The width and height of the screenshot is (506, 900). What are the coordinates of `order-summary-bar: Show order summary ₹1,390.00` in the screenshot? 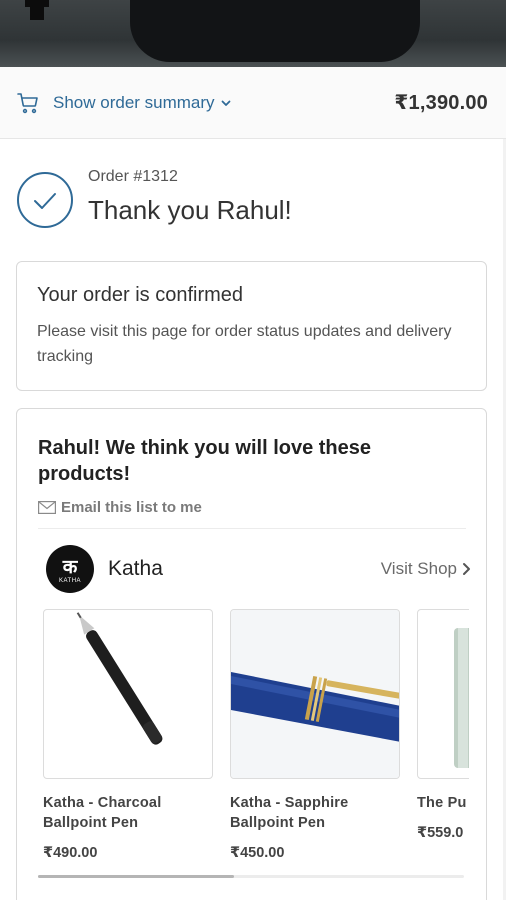 It's located at (253, 103).